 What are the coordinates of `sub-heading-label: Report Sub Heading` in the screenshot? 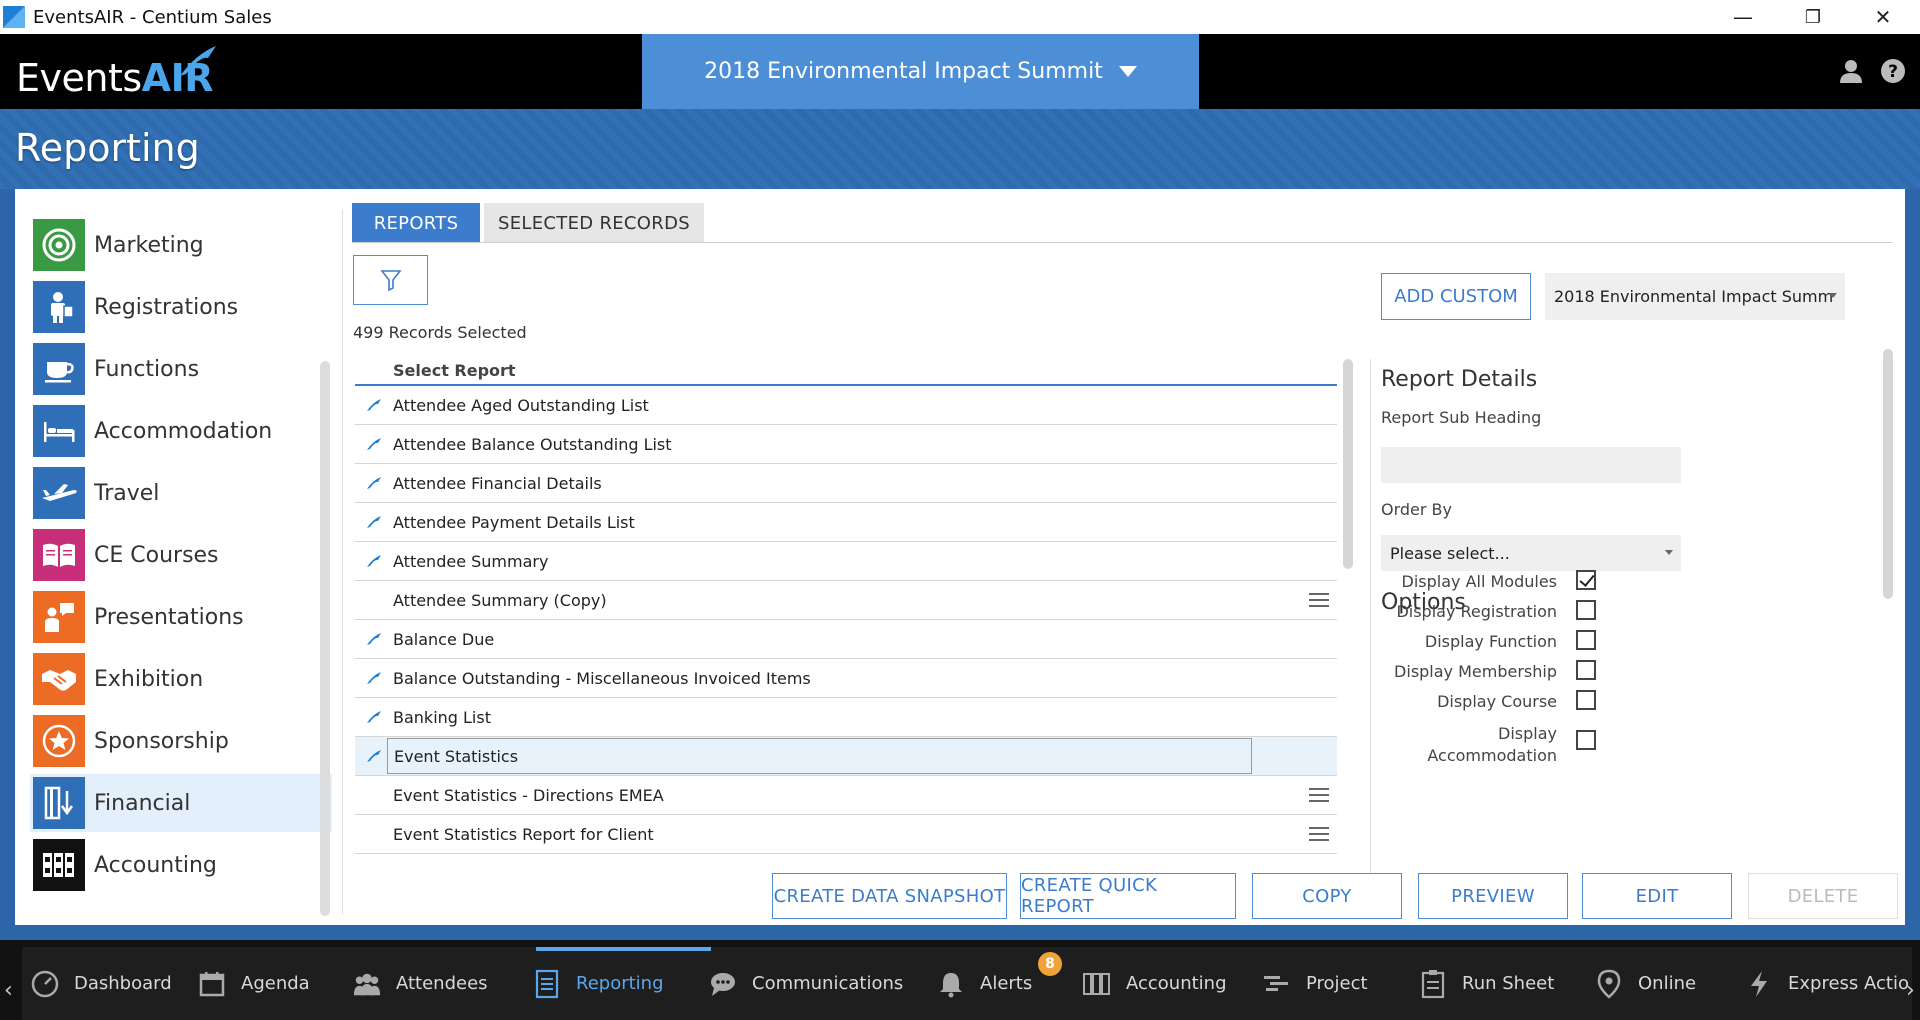 It's located at (1461, 417).